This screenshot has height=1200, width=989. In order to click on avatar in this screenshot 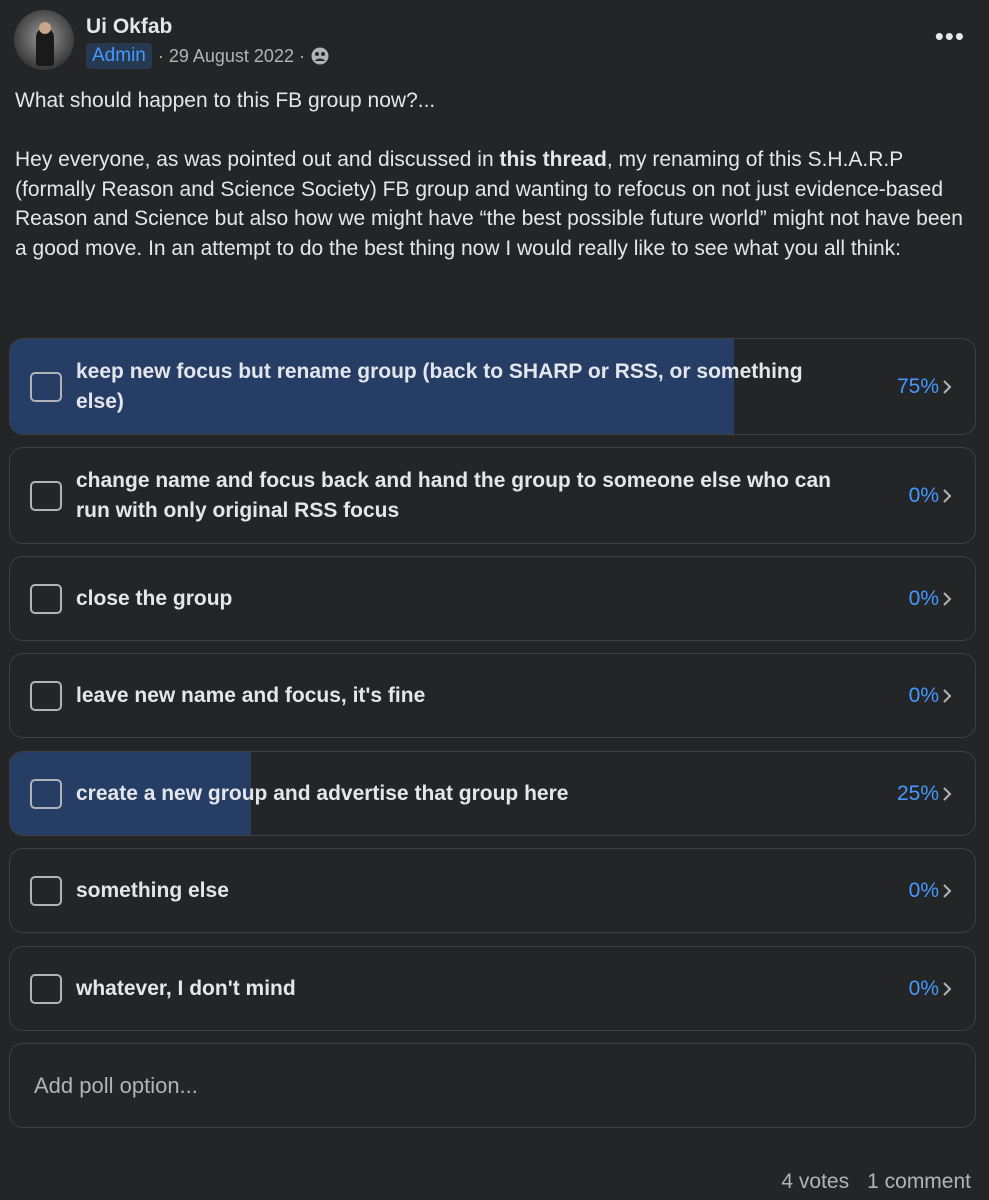, I will do `click(44, 40)`.